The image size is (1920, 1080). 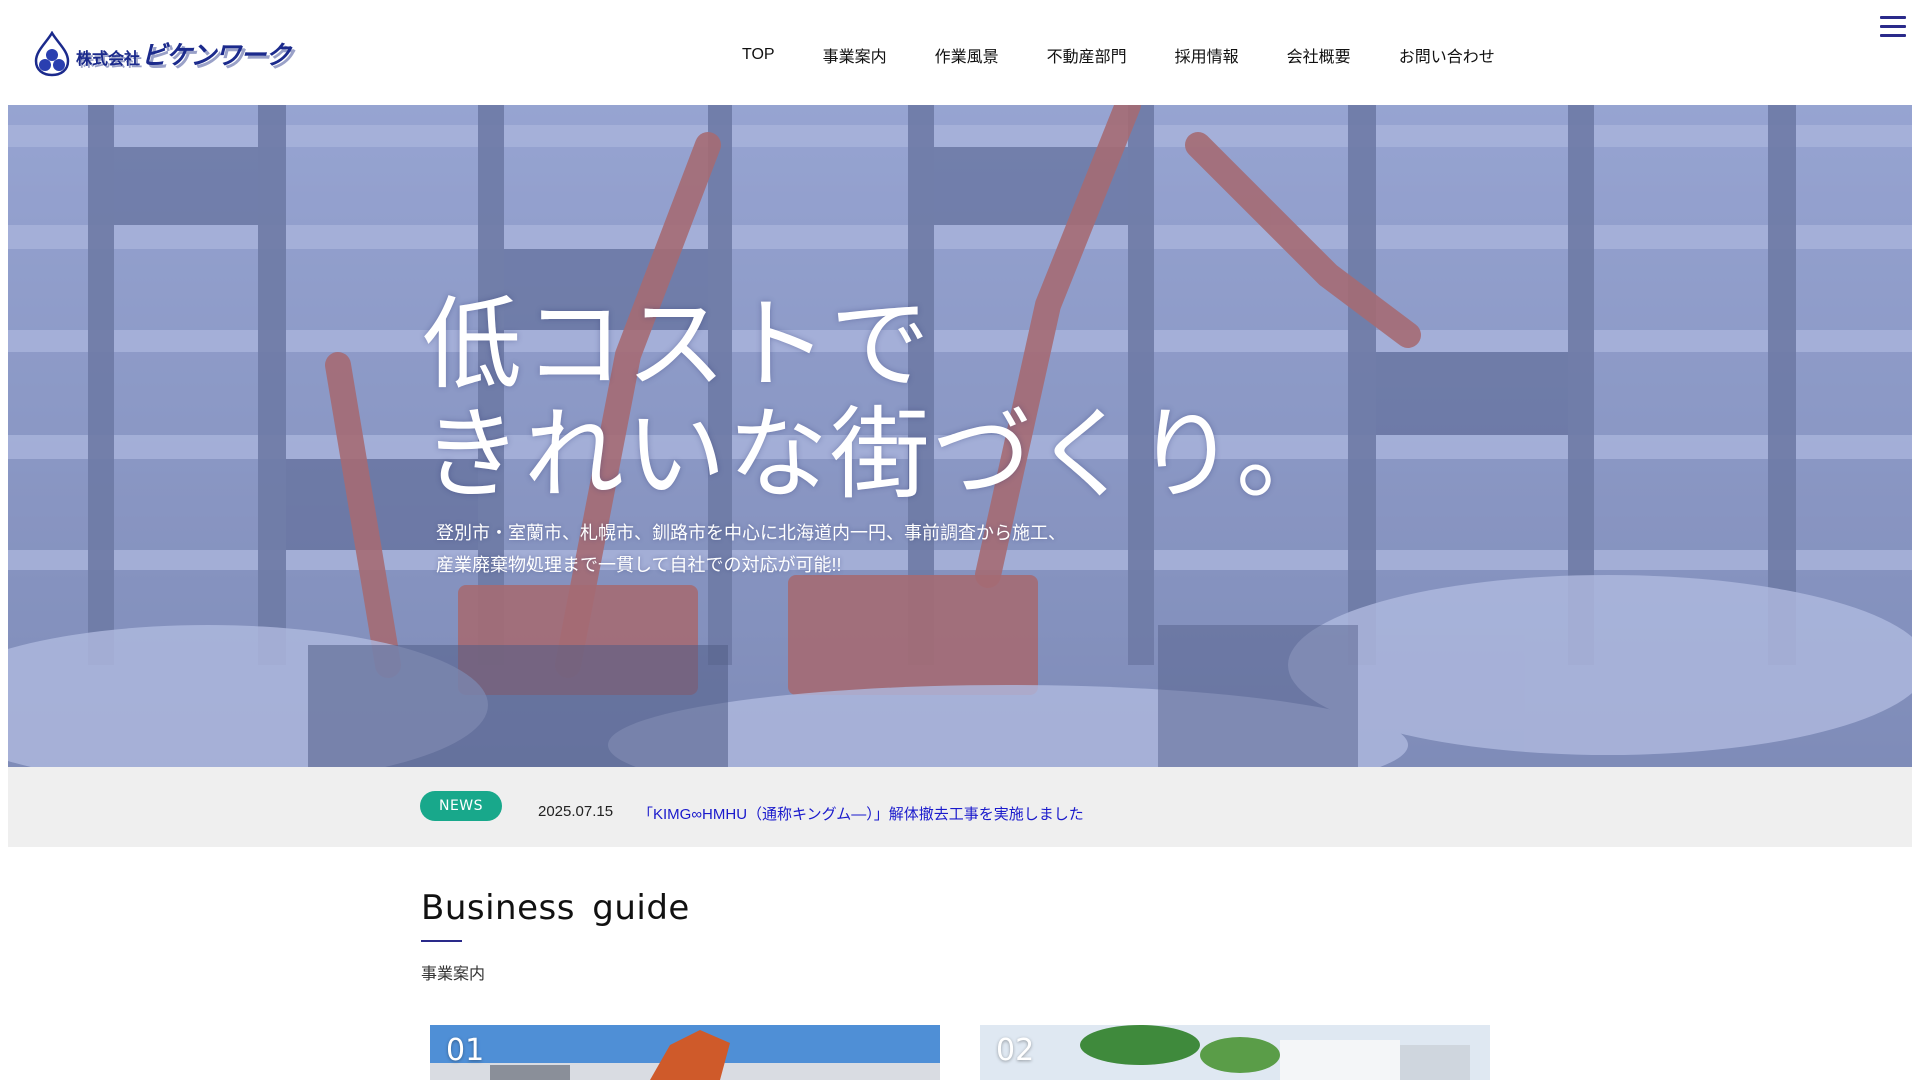 What do you see at coordinates (108, 58) in the screenshot?
I see `logo-prefix: 株式会社` at bounding box center [108, 58].